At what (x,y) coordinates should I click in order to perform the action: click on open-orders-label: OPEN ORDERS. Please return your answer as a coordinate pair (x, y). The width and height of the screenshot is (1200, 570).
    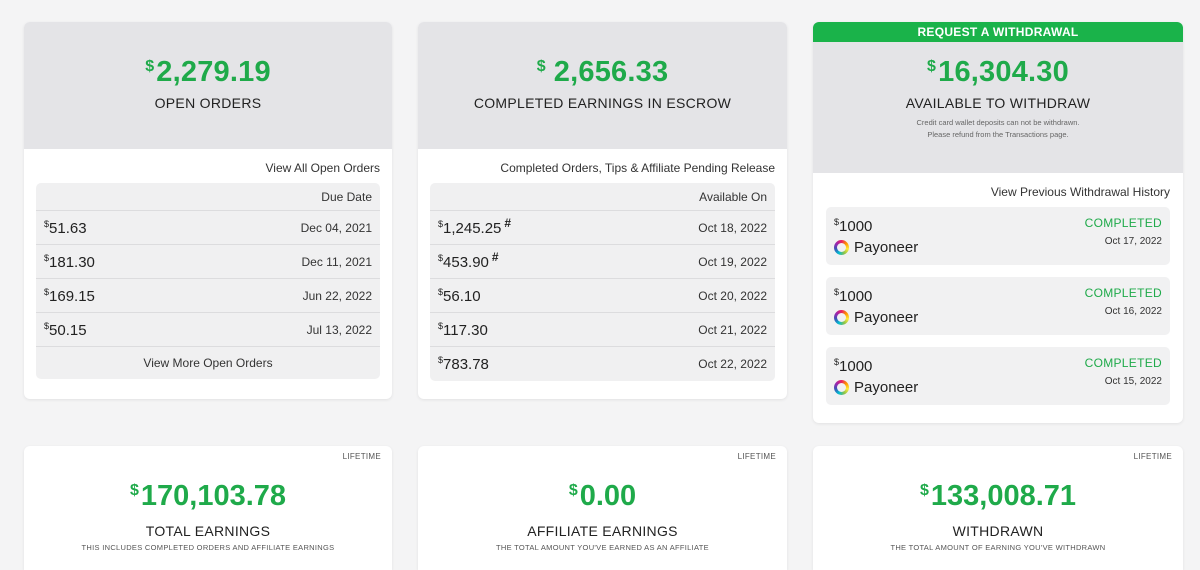
    Looking at the image, I should click on (208, 103).